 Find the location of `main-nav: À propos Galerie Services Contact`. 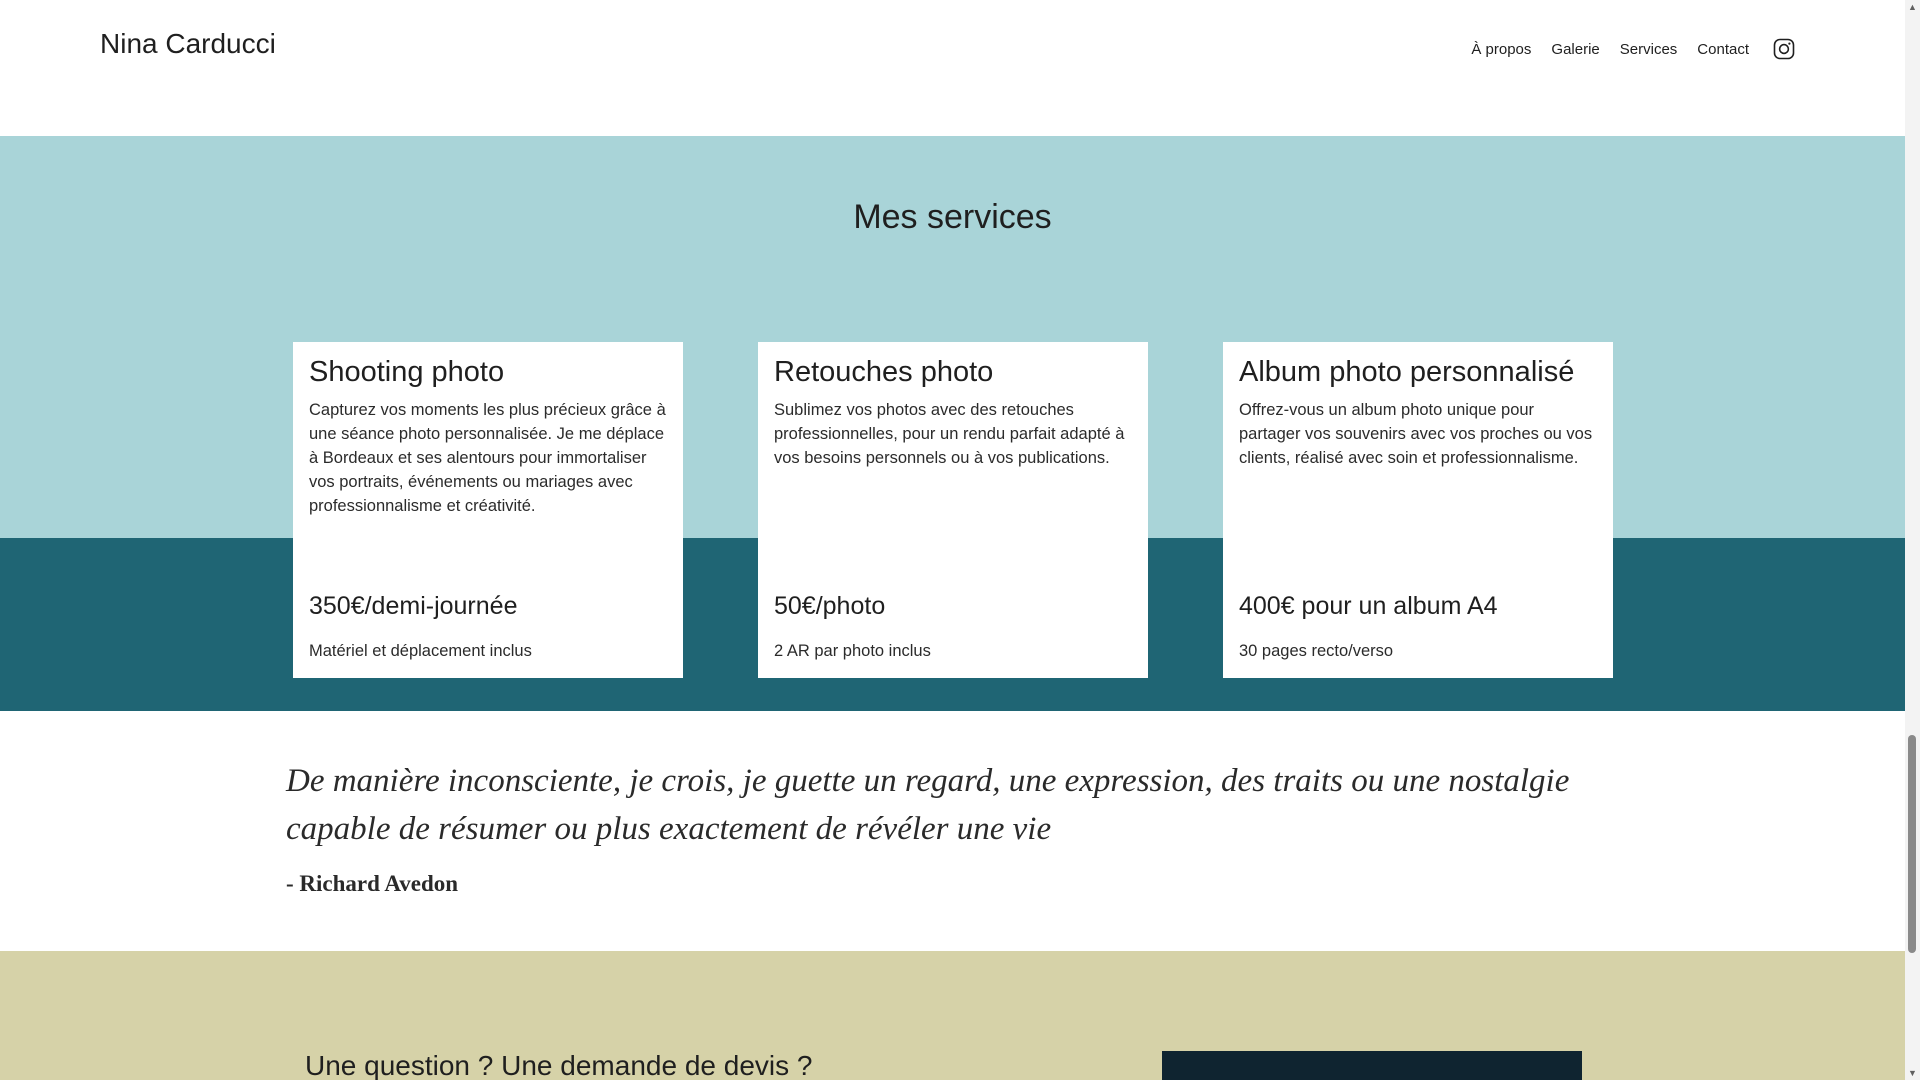

main-nav: À propos Galerie Services Contact is located at coordinates (1633, 49).